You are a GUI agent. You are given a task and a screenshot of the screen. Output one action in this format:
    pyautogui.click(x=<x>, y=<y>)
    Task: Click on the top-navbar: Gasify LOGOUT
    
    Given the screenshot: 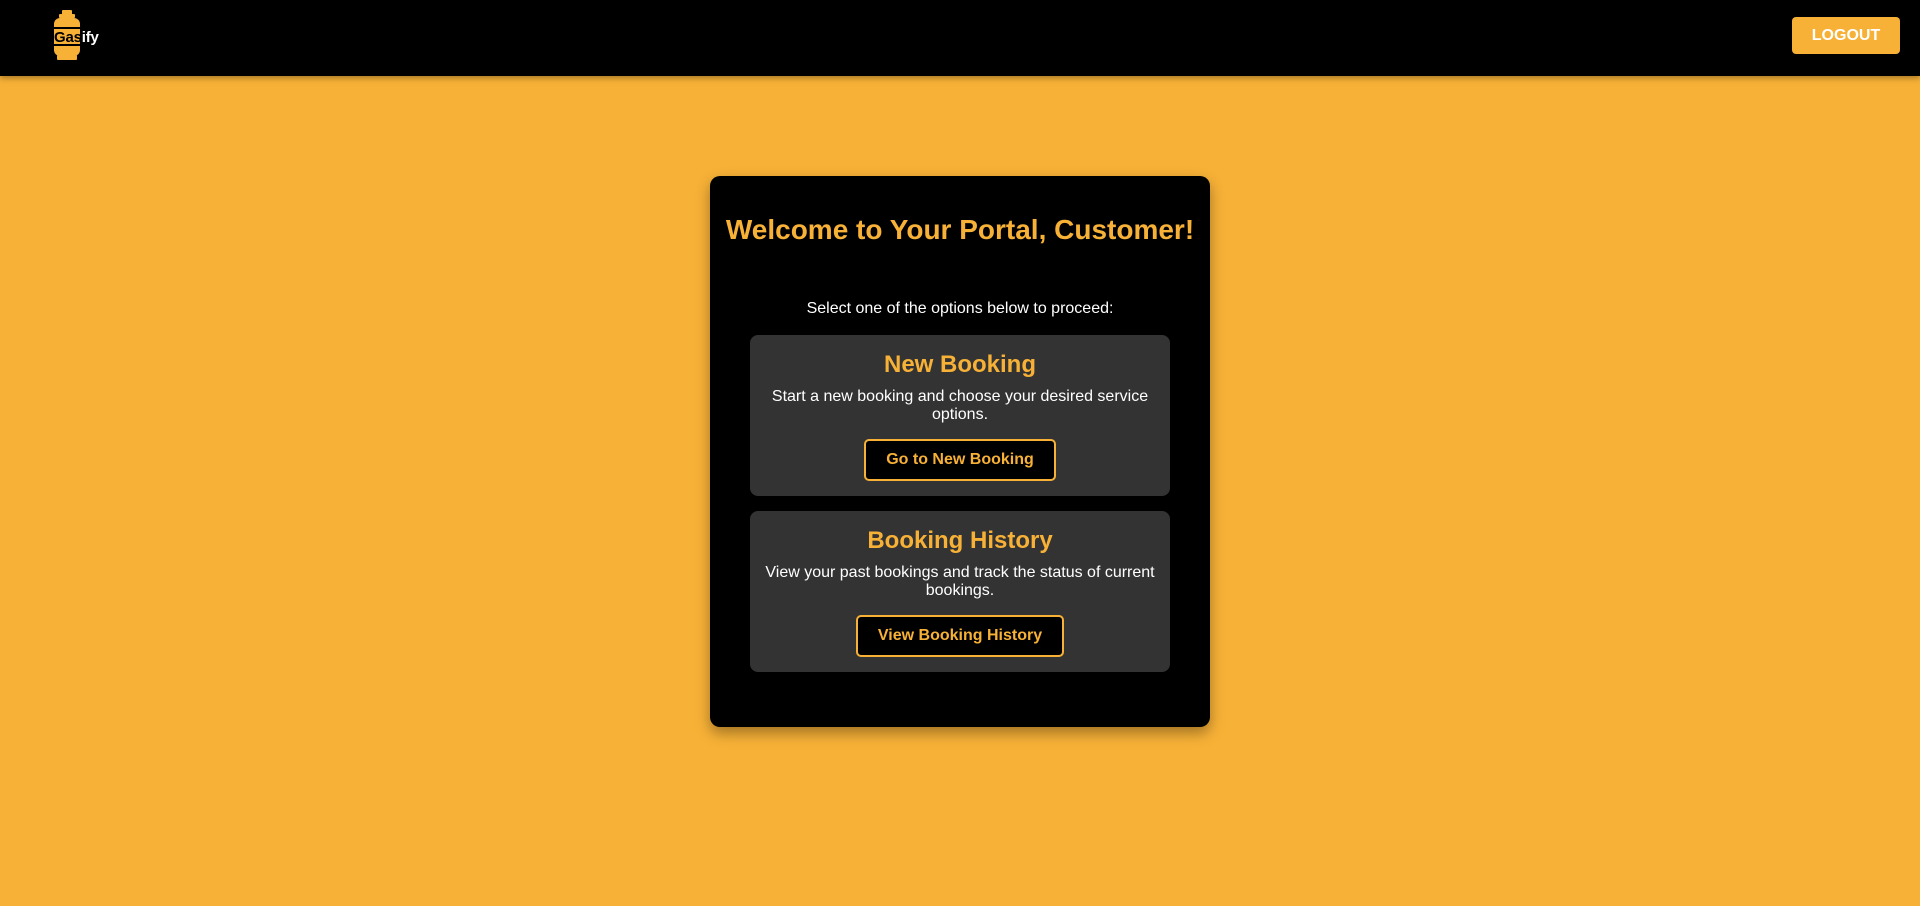 What is the action you would take?
    pyautogui.click(x=960, y=38)
    